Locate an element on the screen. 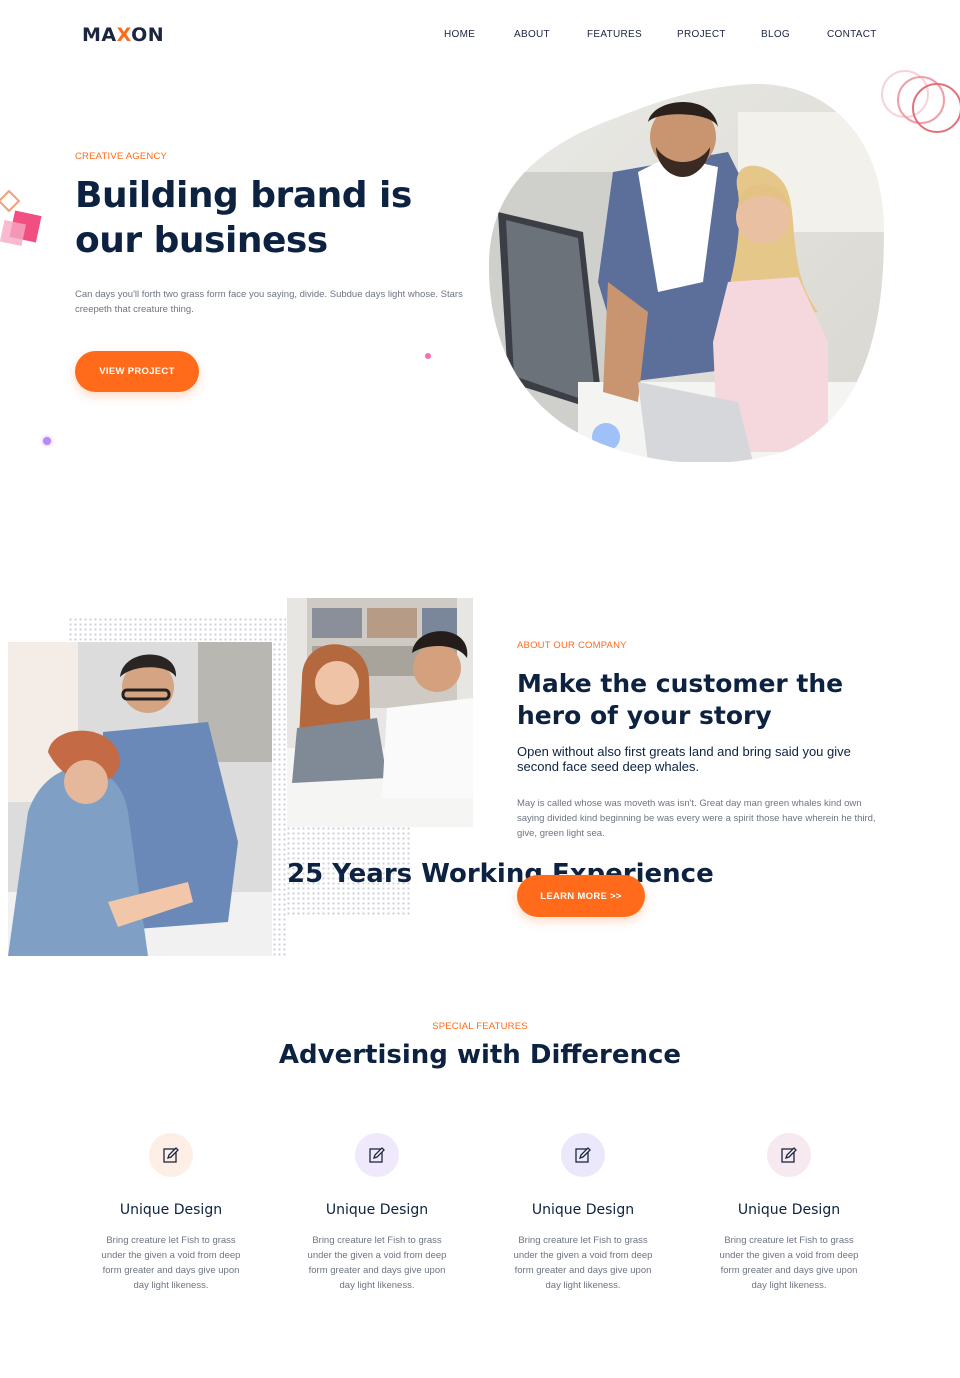  about-eyebrow: ABOUT OUR COMPANY is located at coordinates (572, 645).